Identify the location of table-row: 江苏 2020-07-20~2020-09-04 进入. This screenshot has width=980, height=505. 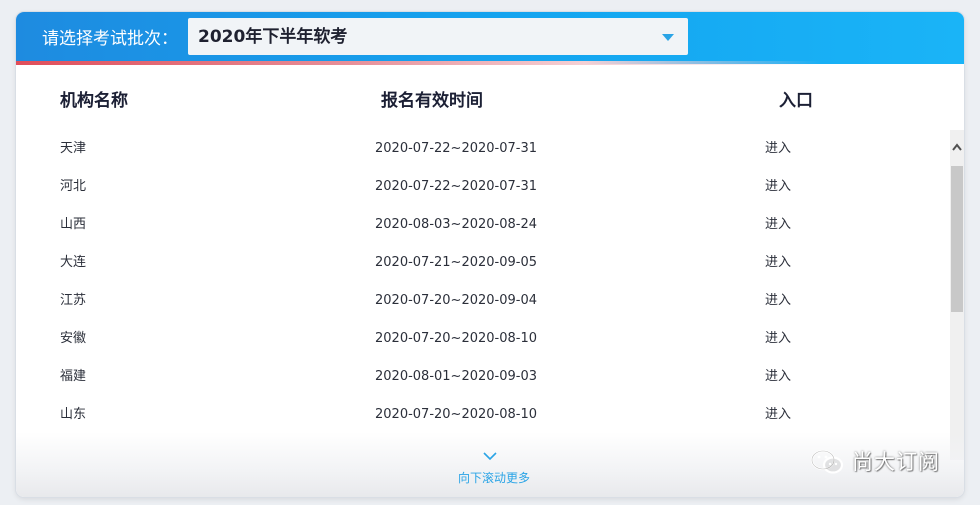
(483, 301).